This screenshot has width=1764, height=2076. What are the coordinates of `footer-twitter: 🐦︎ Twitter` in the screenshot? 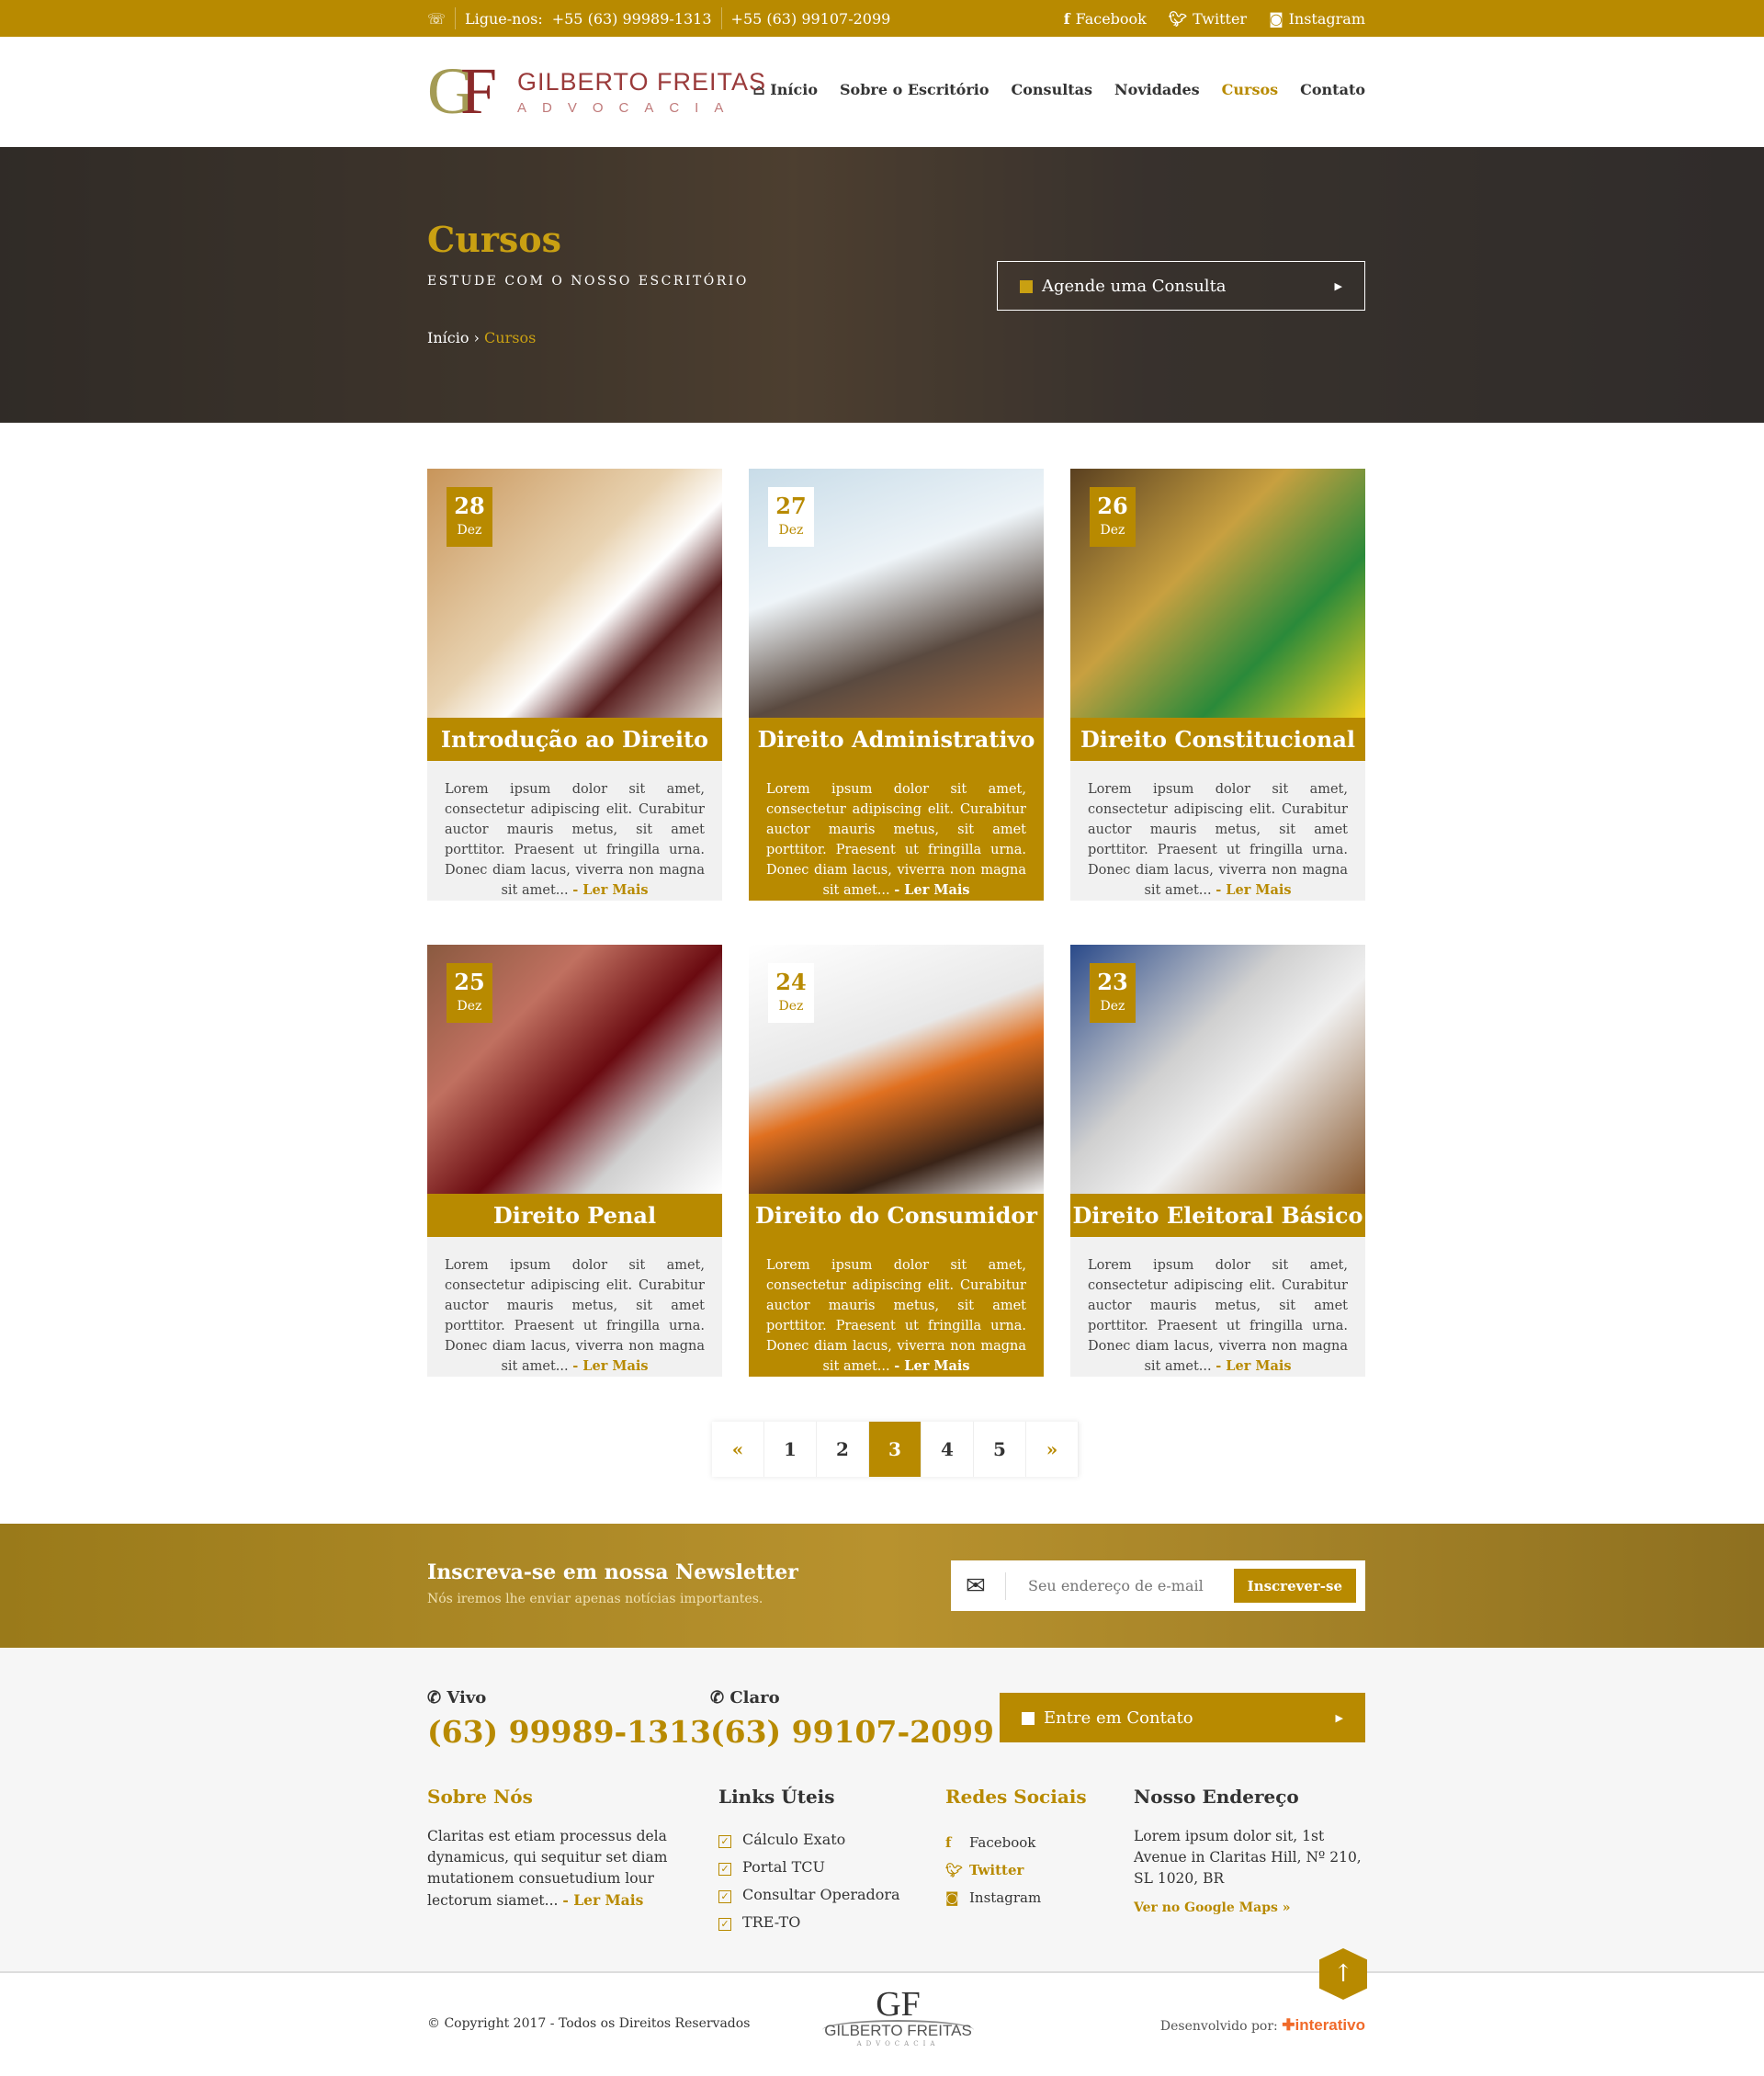 It's located at (993, 1870).